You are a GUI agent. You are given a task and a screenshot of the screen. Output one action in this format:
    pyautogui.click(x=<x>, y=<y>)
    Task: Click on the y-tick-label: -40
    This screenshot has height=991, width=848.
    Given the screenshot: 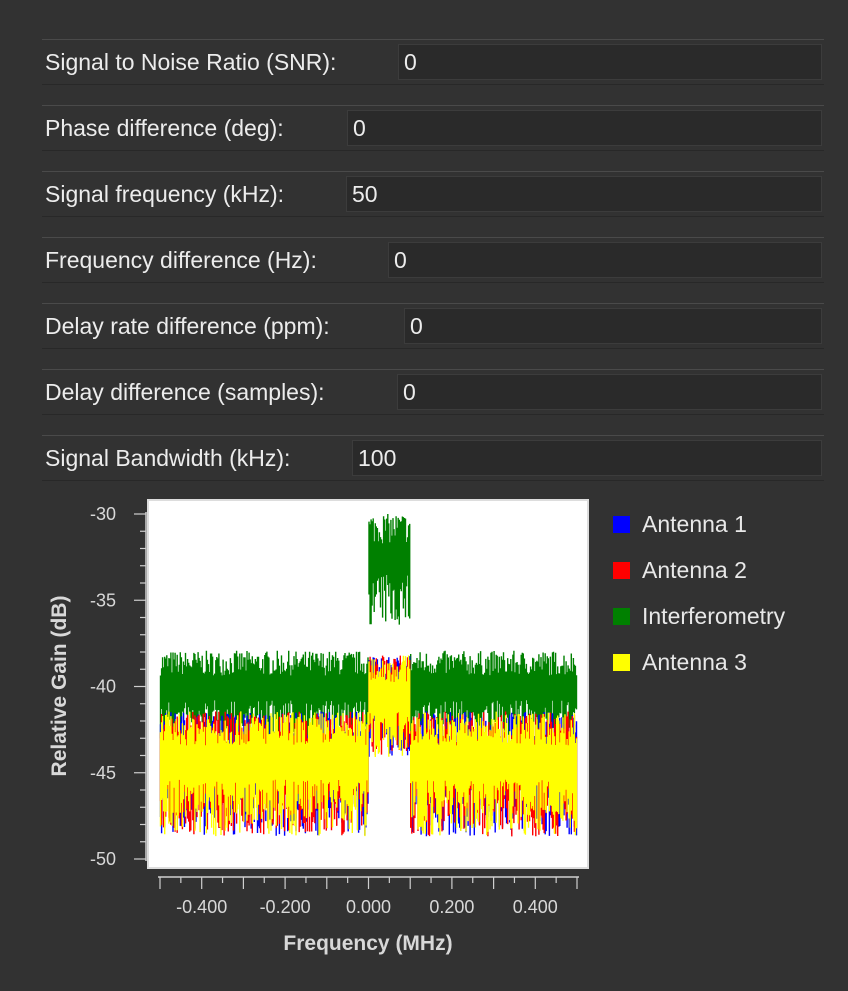 What is the action you would take?
    pyautogui.click(x=103, y=687)
    